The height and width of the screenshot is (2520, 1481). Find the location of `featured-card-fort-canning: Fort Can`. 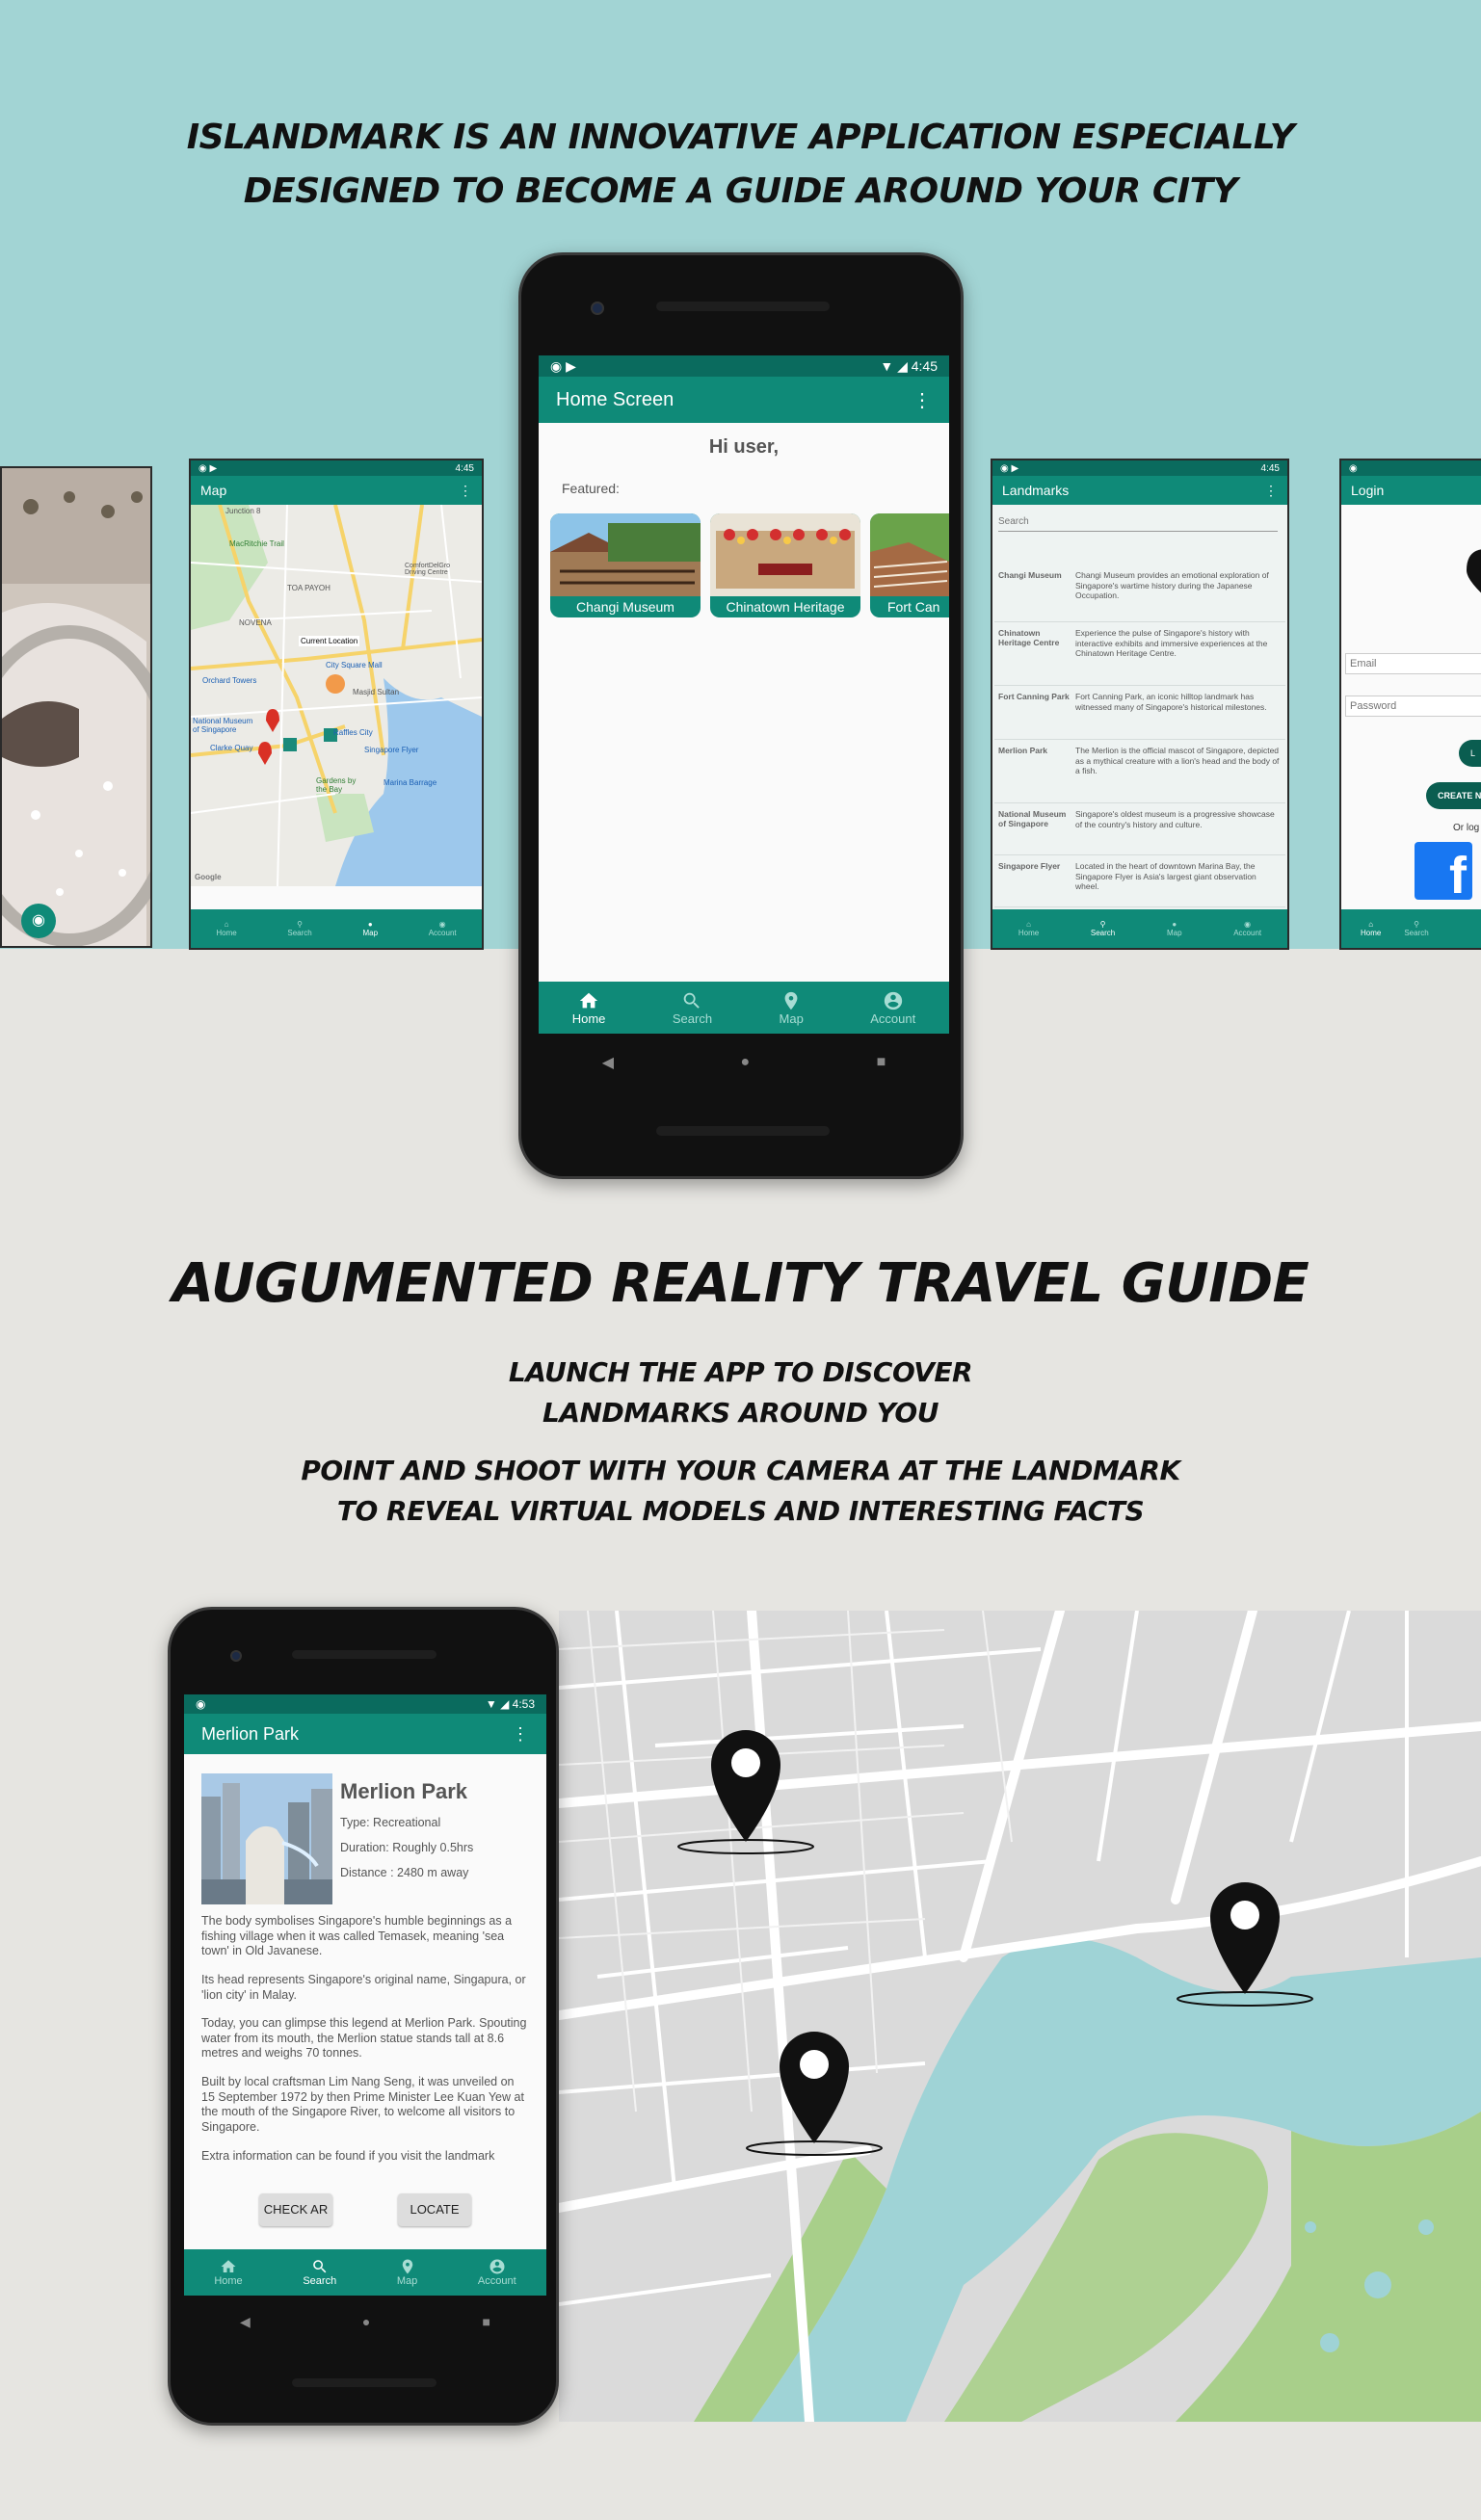

featured-card-fort-canning: Fort Can is located at coordinates (909, 565).